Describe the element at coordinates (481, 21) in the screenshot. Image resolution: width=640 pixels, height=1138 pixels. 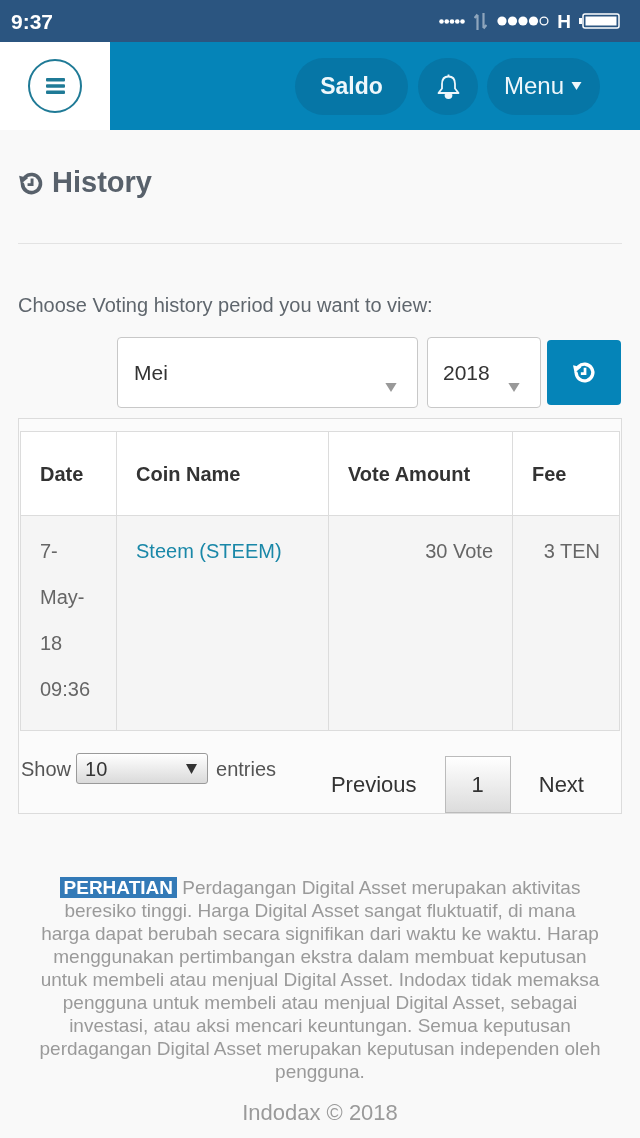
I see `data-transfer-icon` at that location.